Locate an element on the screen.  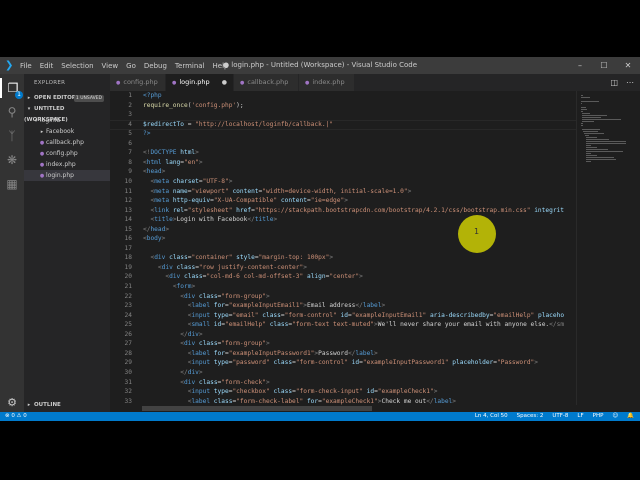
cursor-position: Ln 4, Col 50 is located at coordinates (491, 416).